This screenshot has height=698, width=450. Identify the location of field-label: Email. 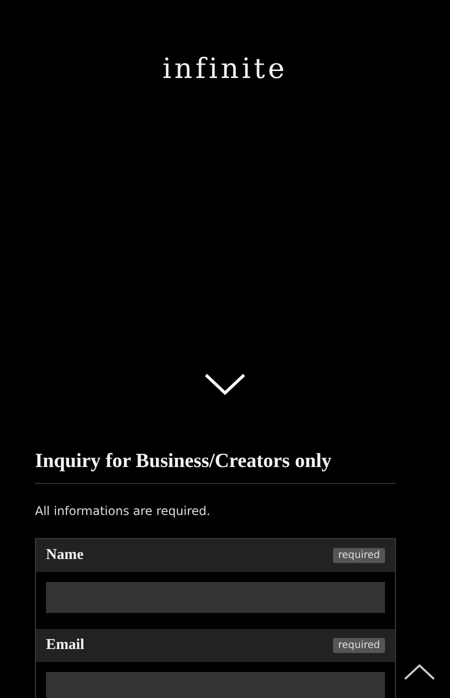
(65, 645).